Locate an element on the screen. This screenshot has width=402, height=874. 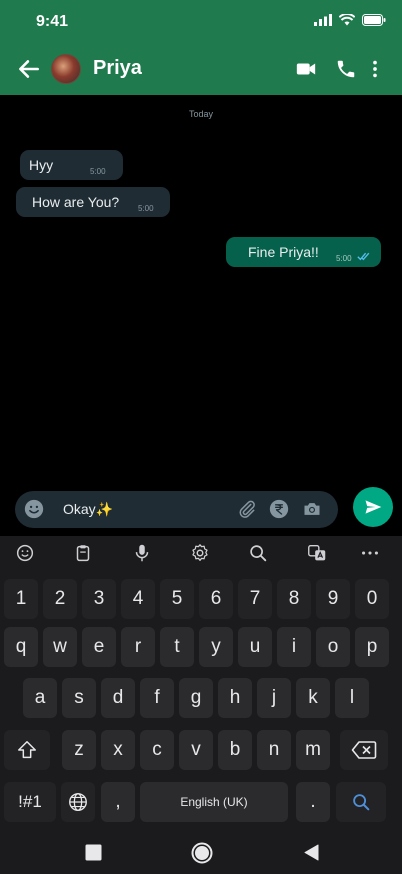
status-time: 9:41 is located at coordinates (52, 21).